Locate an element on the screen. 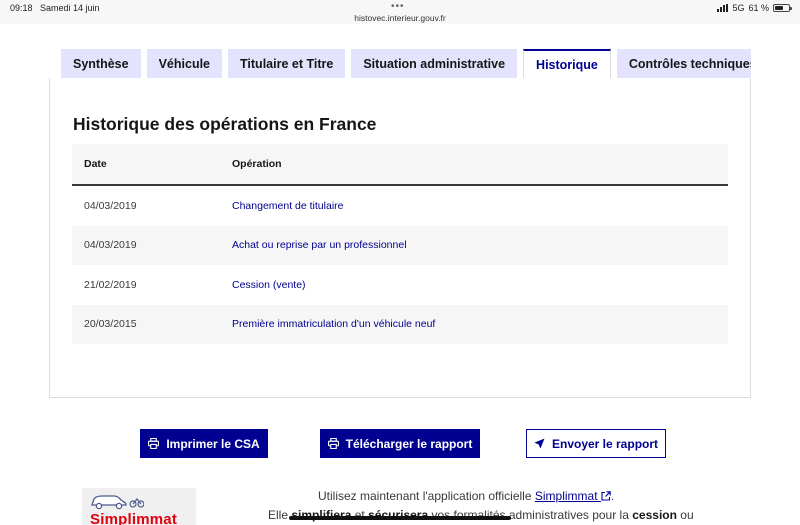  promo-text-suffix: . is located at coordinates (612, 496).